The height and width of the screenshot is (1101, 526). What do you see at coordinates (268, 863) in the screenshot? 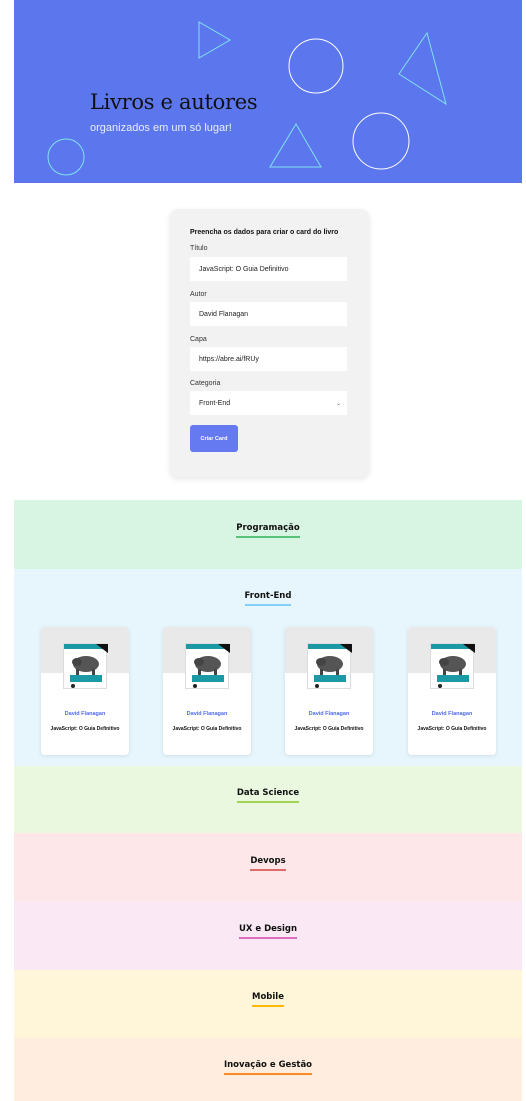
I see `section-title: Devops` at bounding box center [268, 863].